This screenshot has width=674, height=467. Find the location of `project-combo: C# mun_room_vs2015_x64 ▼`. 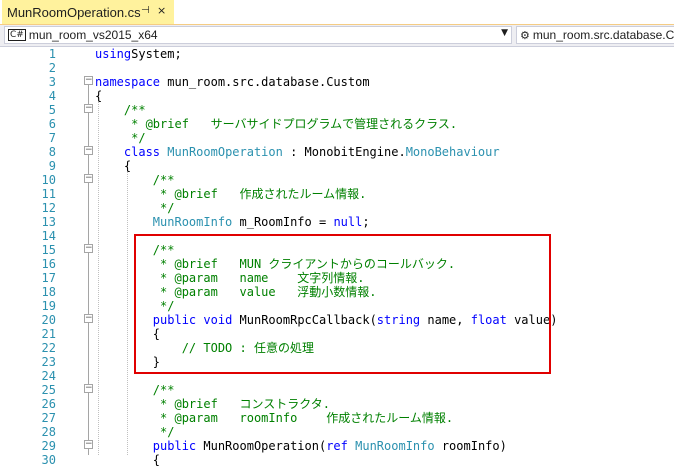

project-combo: C# mun_room_vs2015_x64 ▼ is located at coordinates (258, 35).